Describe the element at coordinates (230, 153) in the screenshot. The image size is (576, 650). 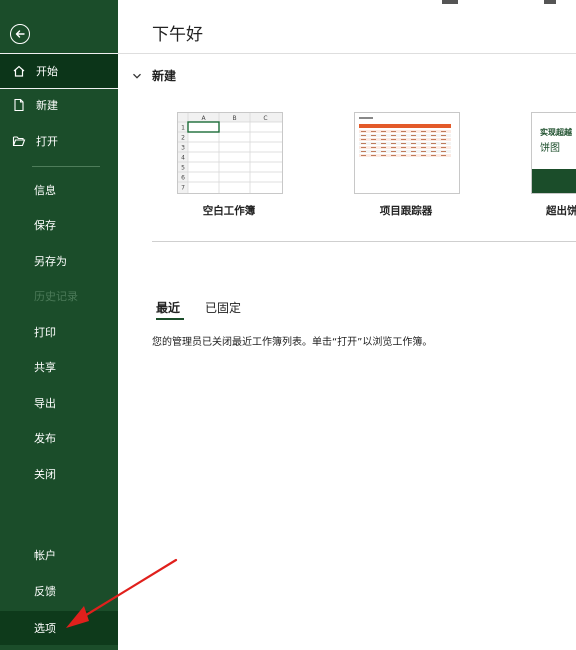
I see `template-blank-workbook: ABC1234567` at that location.